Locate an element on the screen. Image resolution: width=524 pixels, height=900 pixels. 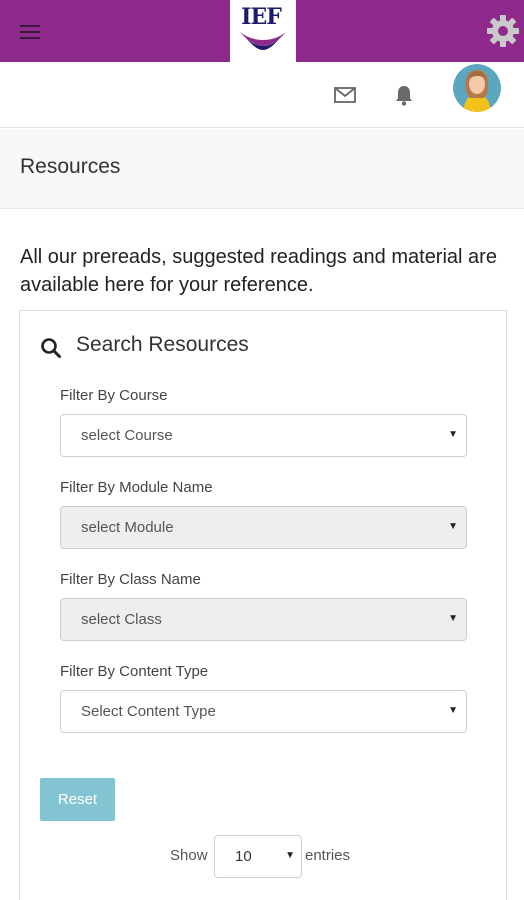
avatar-image is located at coordinates (477, 88).